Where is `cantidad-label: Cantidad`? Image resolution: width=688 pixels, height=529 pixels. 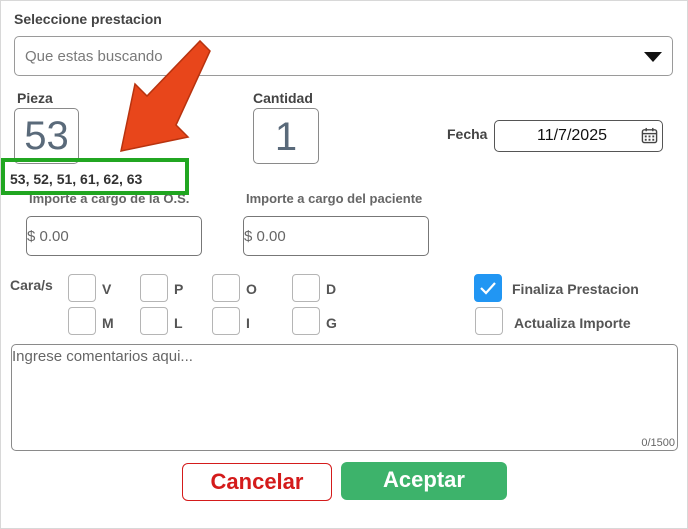 cantidad-label: Cantidad is located at coordinates (283, 98).